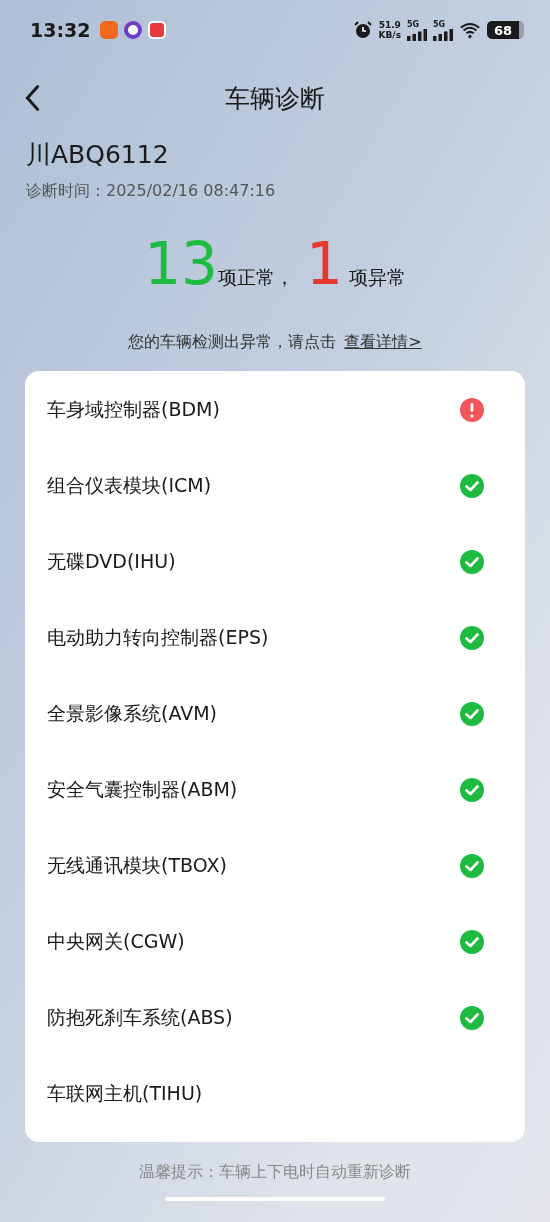  What do you see at coordinates (275, 98) in the screenshot?
I see `page-title: 车辆诊断` at bounding box center [275, 98].